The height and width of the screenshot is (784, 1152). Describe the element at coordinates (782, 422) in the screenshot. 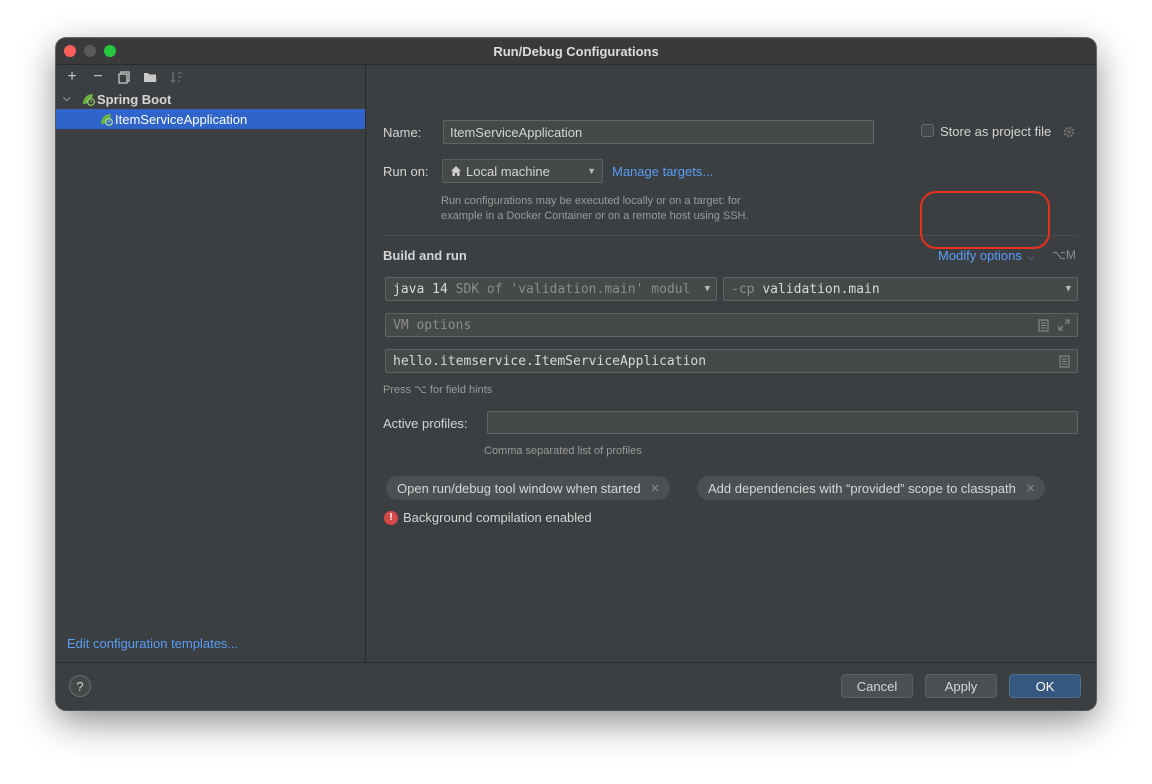

I see `active-profiles-field` at that location.